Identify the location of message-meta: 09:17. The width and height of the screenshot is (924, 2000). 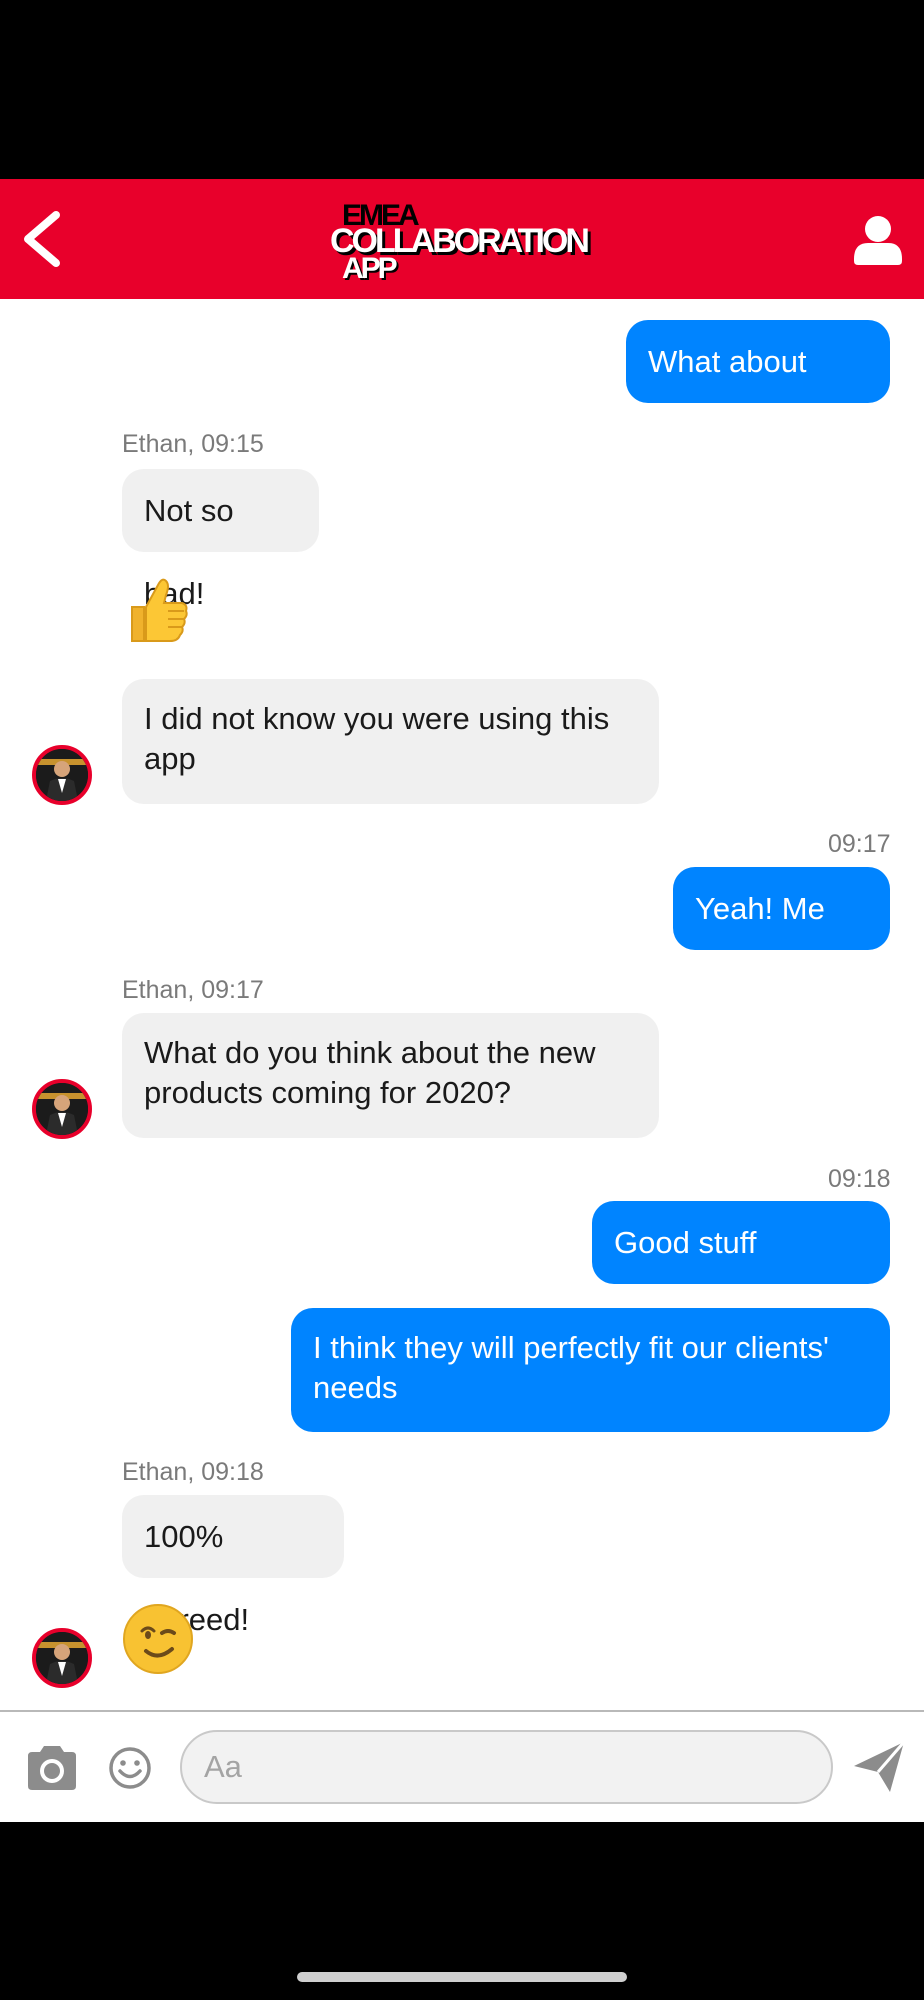
(859, 844).